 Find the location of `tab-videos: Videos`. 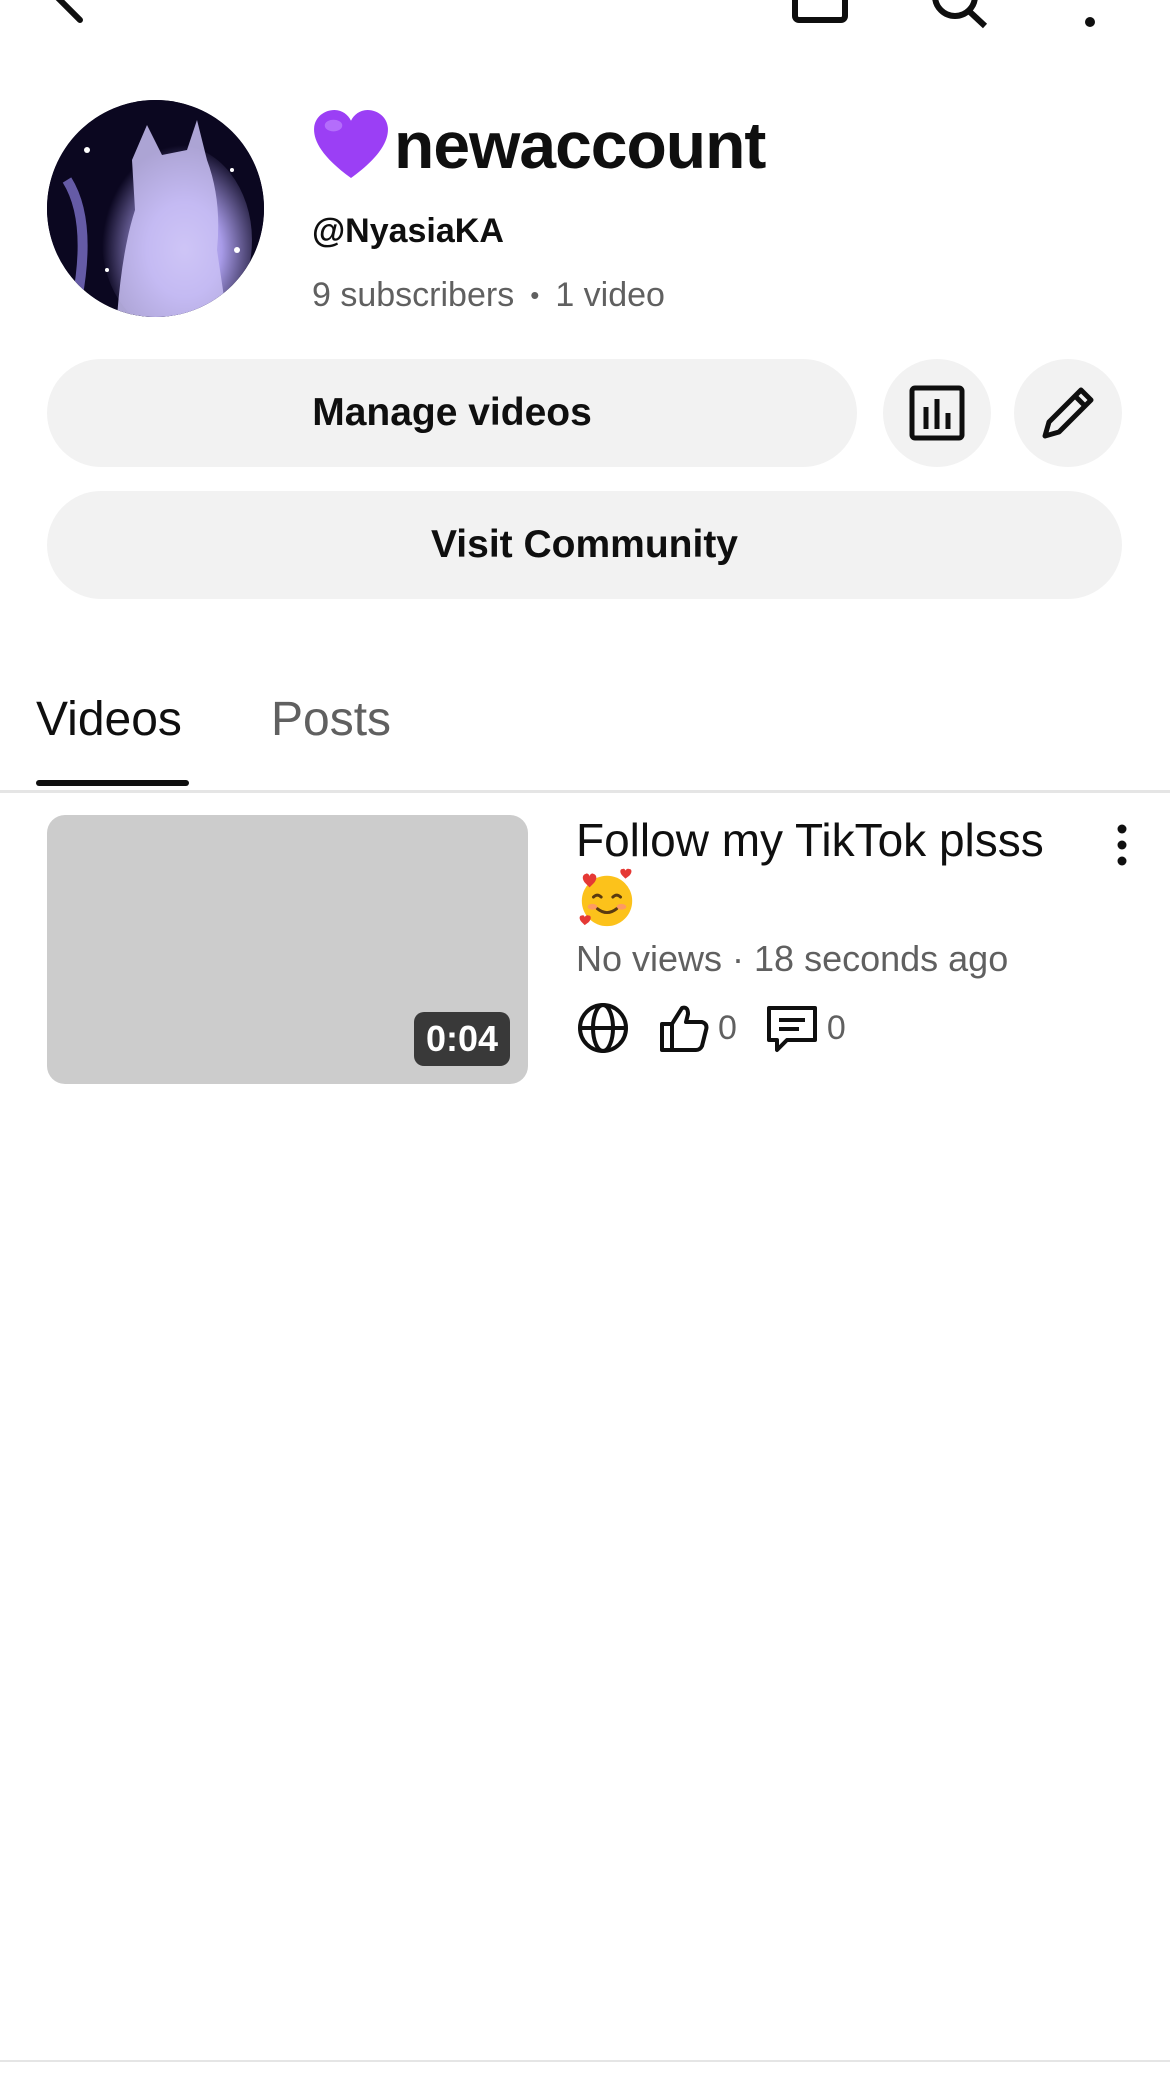

tab-videos: Videos is located at coordinates (109, 719).